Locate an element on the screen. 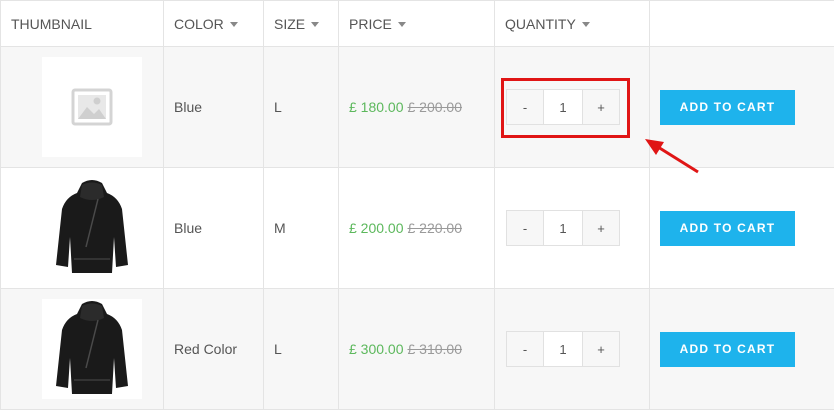  column-header-size: SIZE is located at coordinates (301, 23).